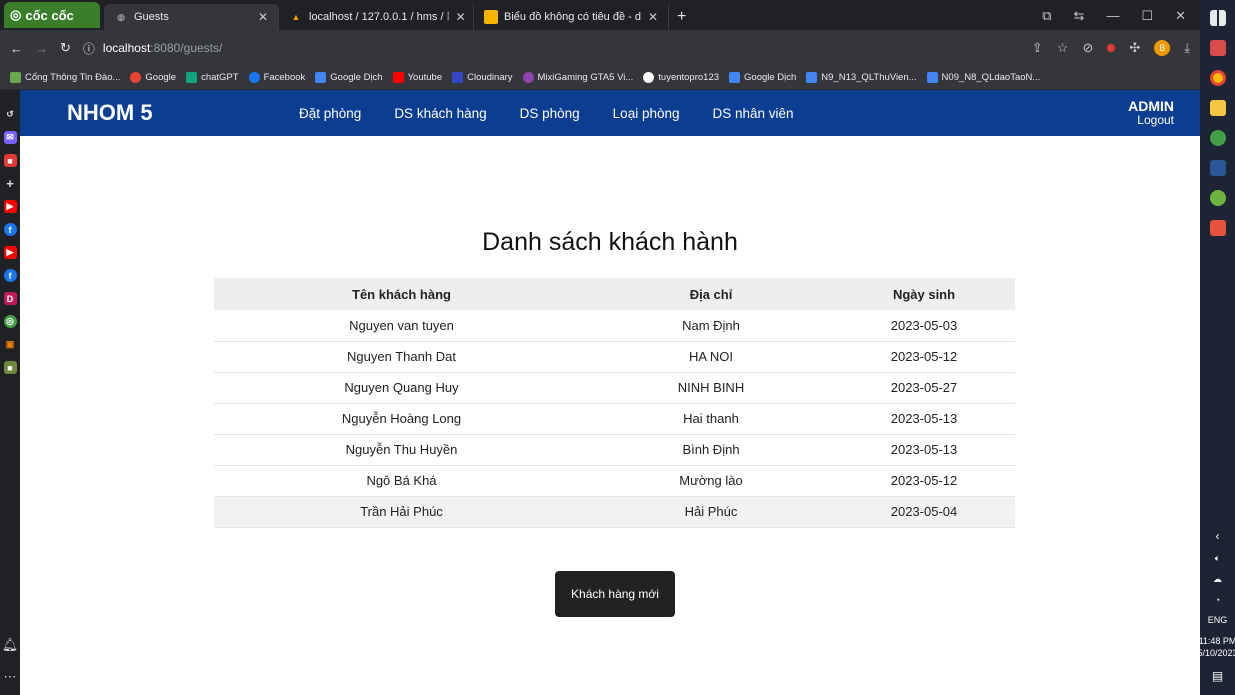 This screenshot has width=1235, height=695. Describe the element at coordinates (376, 17) in the screenshot. I see `tab-phpmyadmin: ▲ localhost / 127.0.0.1 / hms / ⁞ ✕` at that location.